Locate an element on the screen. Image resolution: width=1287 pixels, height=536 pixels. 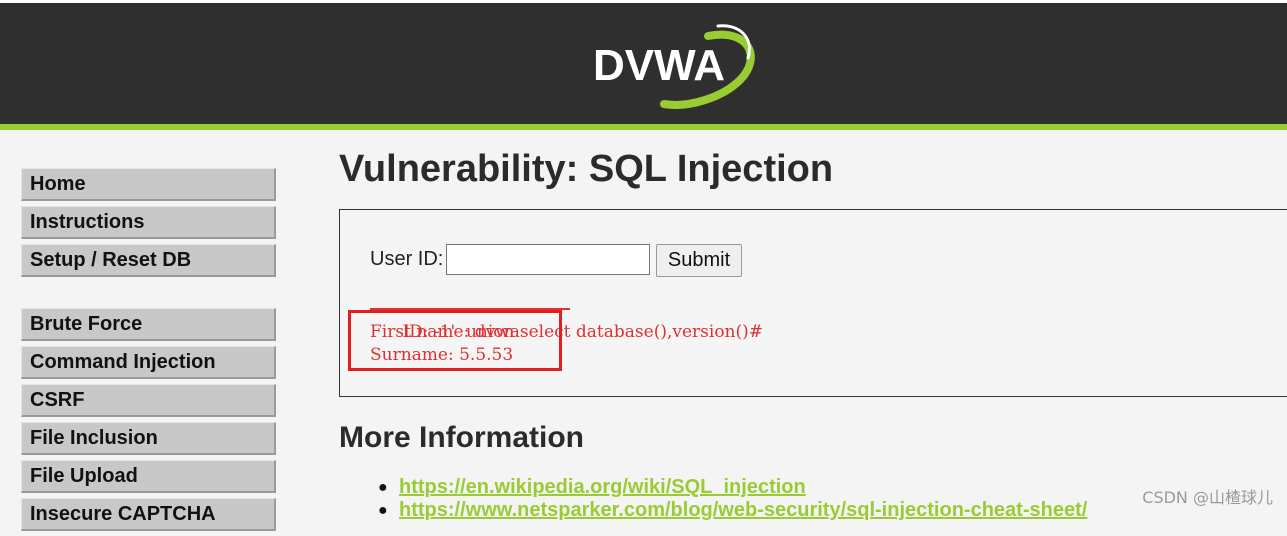
header-accent-bar is located at coordinates (643, 127).